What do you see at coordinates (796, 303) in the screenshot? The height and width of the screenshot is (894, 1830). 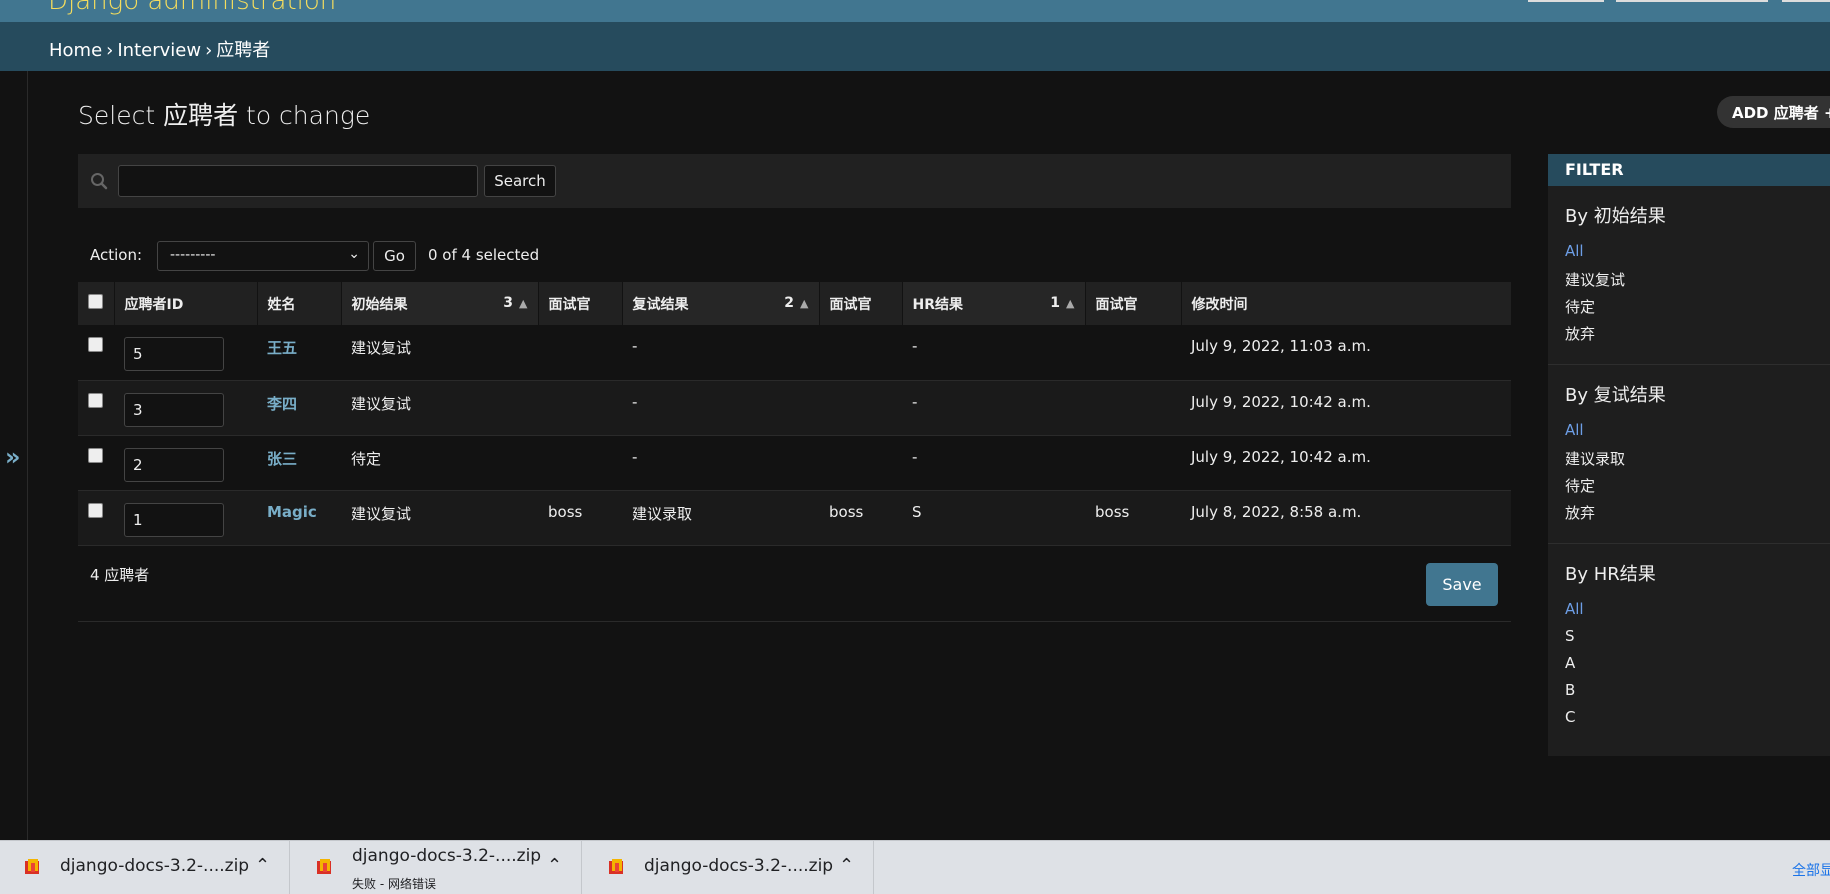 I see `sort-indicator: 2 ▲` at bounding box center [796, 303].